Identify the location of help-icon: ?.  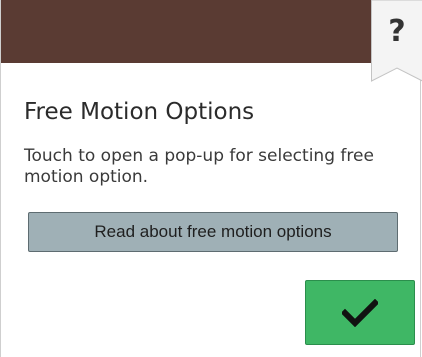
(397, 31).